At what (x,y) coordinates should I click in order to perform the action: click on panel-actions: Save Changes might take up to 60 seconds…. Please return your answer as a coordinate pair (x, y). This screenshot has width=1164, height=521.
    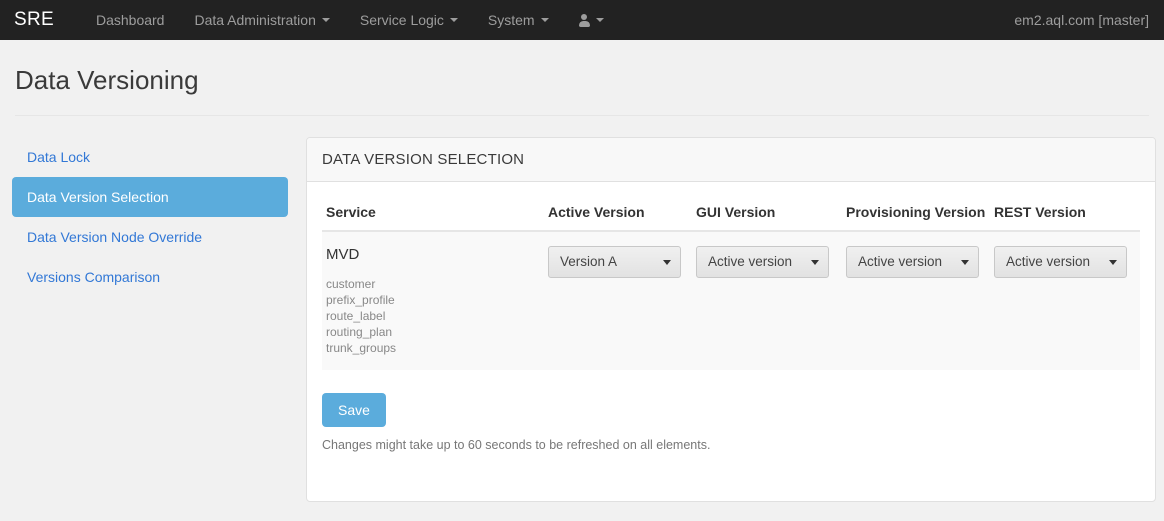
    Looking at the image, I should click on (731, 422).